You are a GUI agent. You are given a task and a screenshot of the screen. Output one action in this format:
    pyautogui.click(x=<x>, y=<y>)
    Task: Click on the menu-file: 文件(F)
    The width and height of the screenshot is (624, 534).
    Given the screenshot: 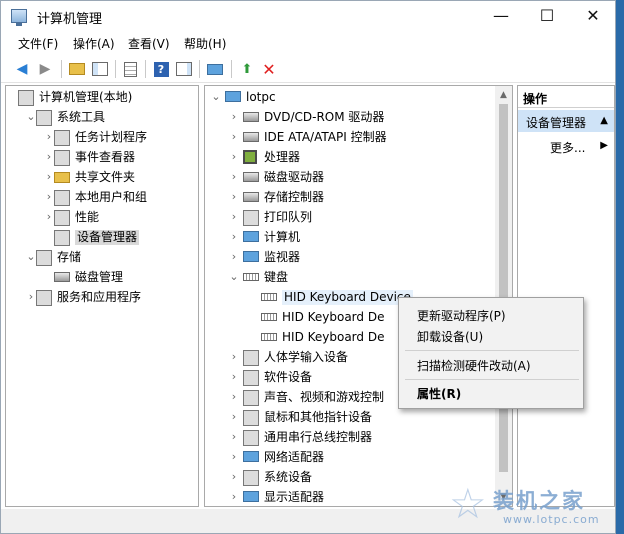 What is the action you would take?
    pyautogui.click(x=38, y=43)
    